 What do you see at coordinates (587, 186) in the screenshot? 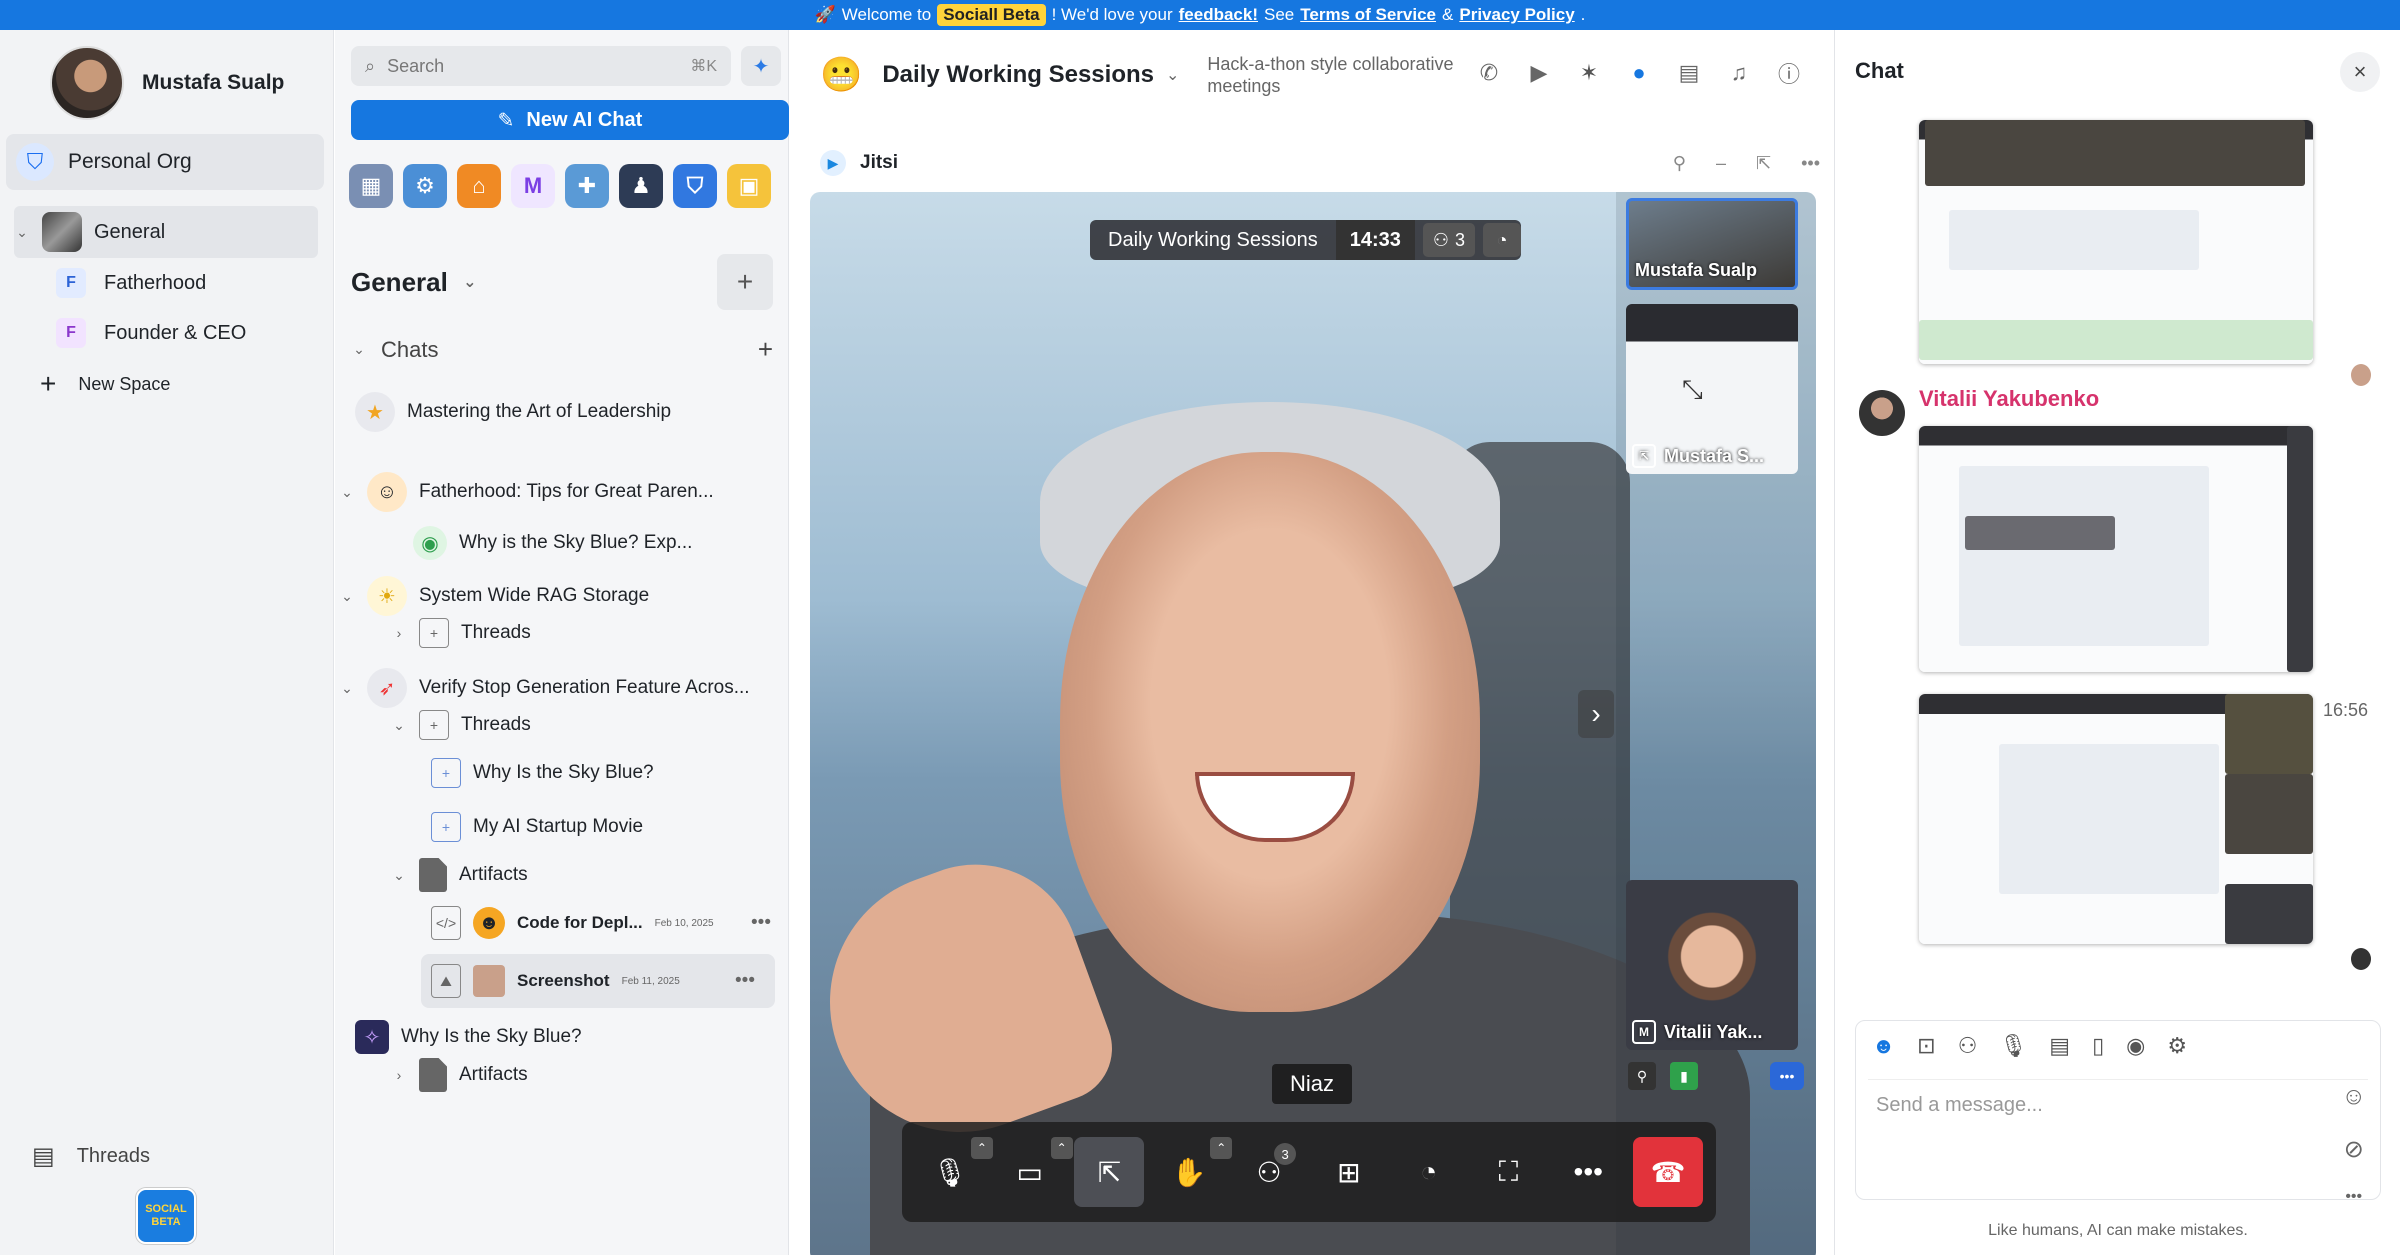
I see `app-puzzle-icon: ✚` at bounding box center [587, 186].